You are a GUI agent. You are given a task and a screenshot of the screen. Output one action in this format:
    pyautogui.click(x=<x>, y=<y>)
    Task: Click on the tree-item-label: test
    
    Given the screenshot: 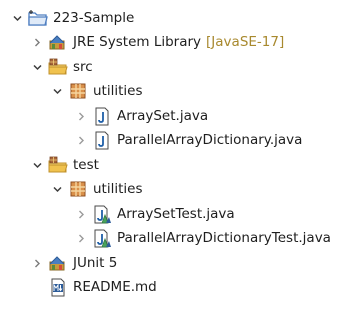 What is the action you would take?
    pyautogui.click(x=86, y=165)
    